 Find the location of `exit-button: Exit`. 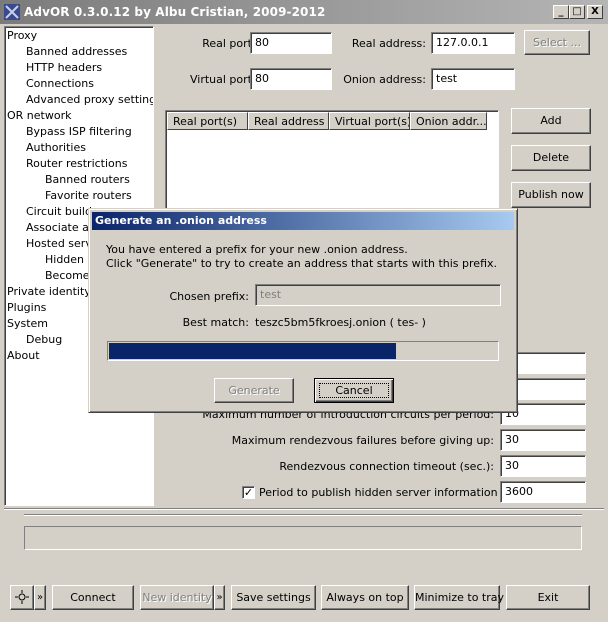

exit-button: Exit is located at coordinates (548, 597).